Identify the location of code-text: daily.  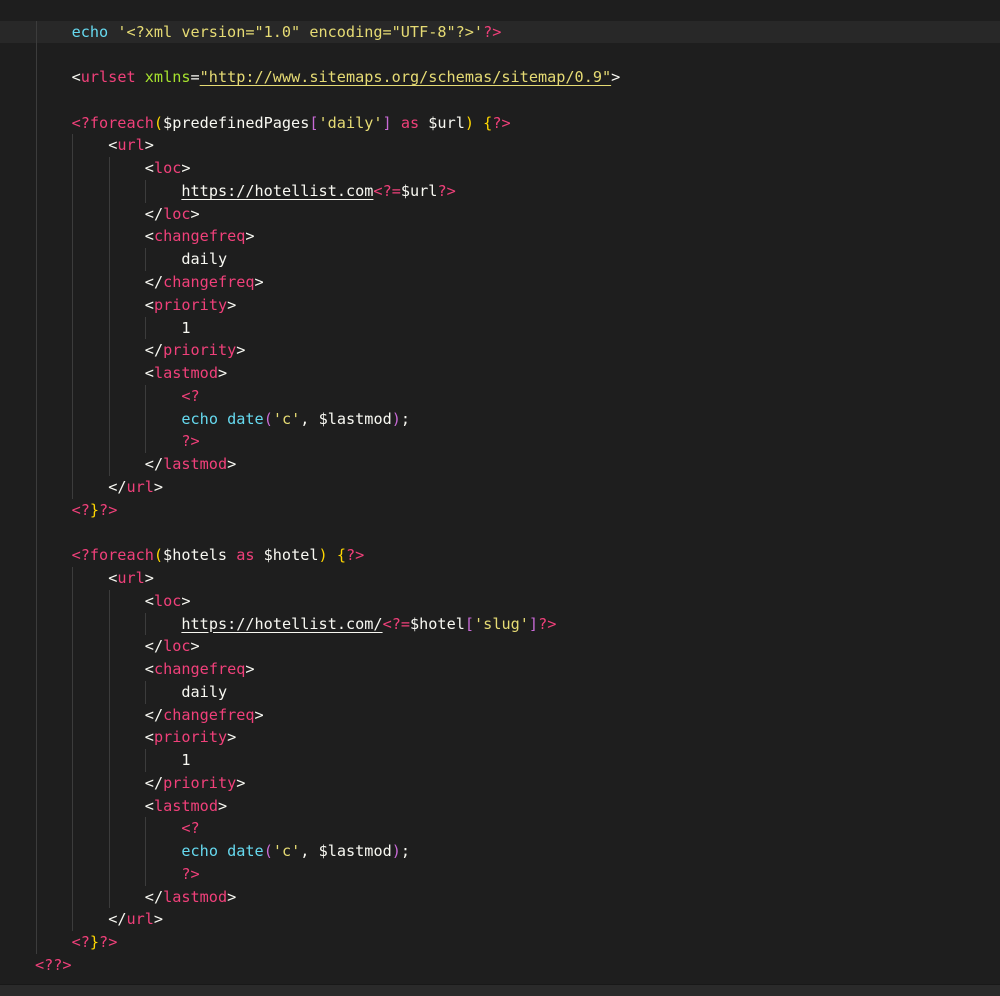
(204, 259).